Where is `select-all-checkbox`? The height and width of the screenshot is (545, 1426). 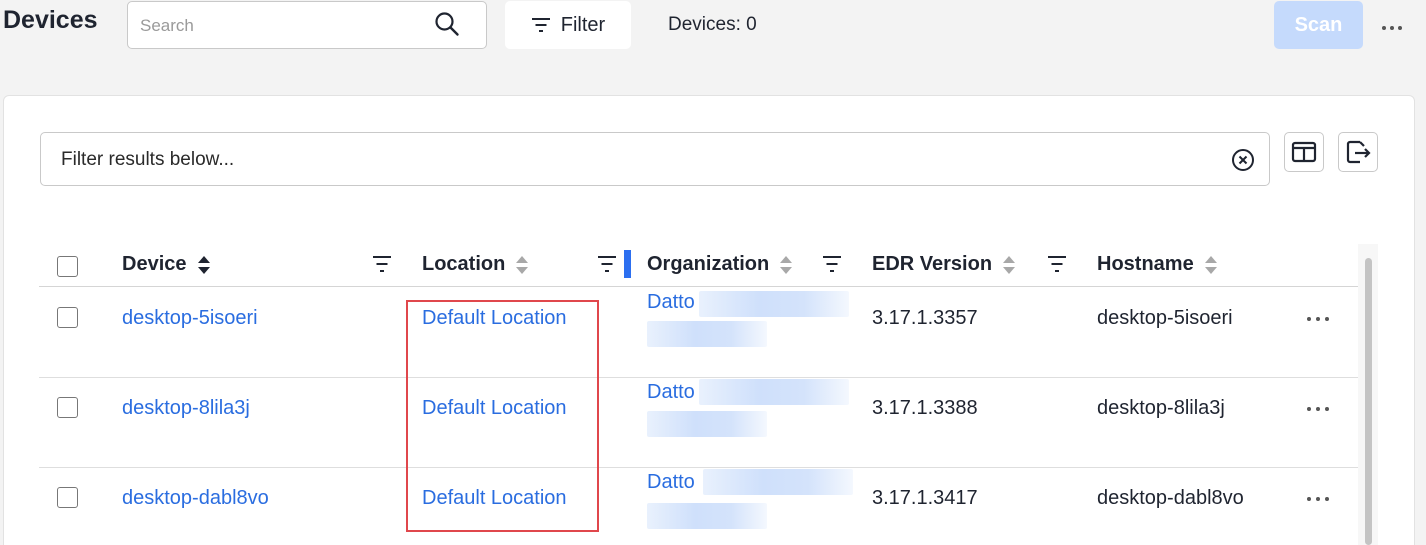 select-all-checkbox is located at coordinates (67, 266).